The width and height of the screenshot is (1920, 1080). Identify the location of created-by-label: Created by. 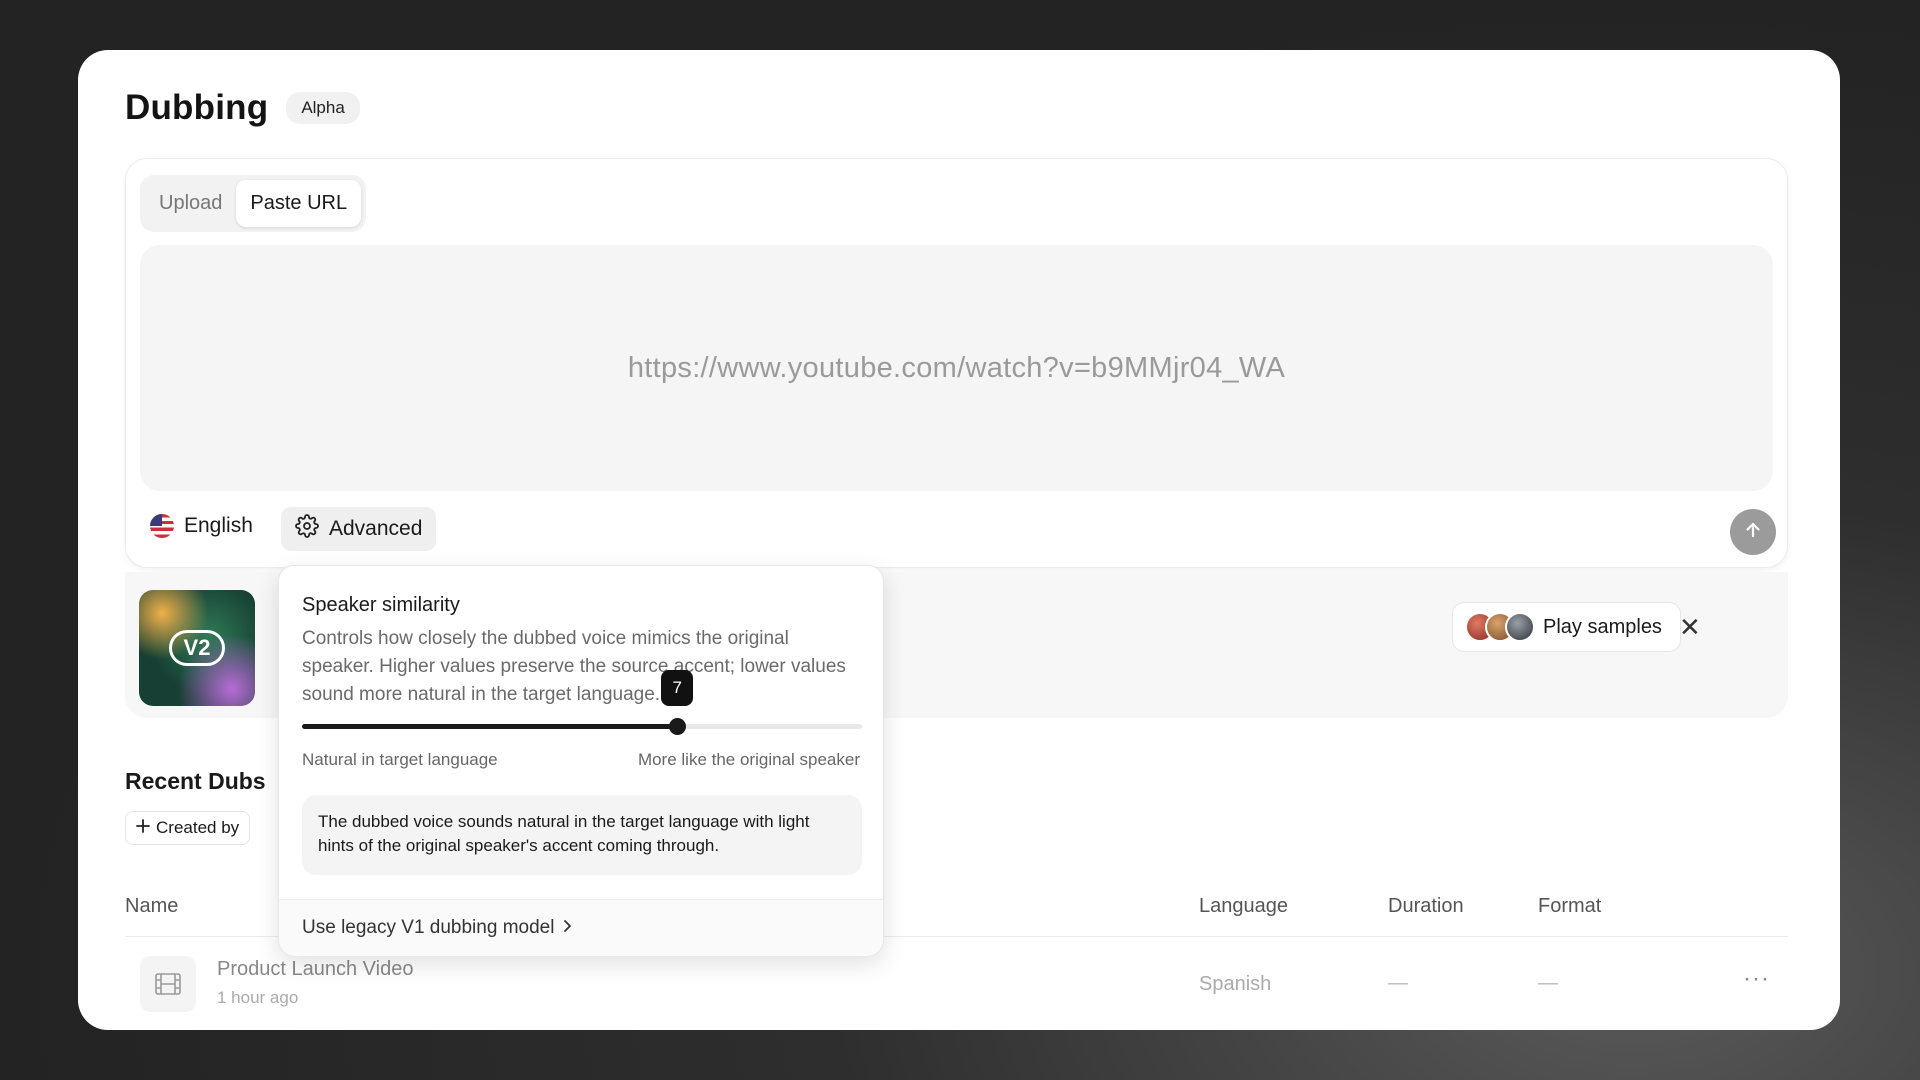
(198, 827).